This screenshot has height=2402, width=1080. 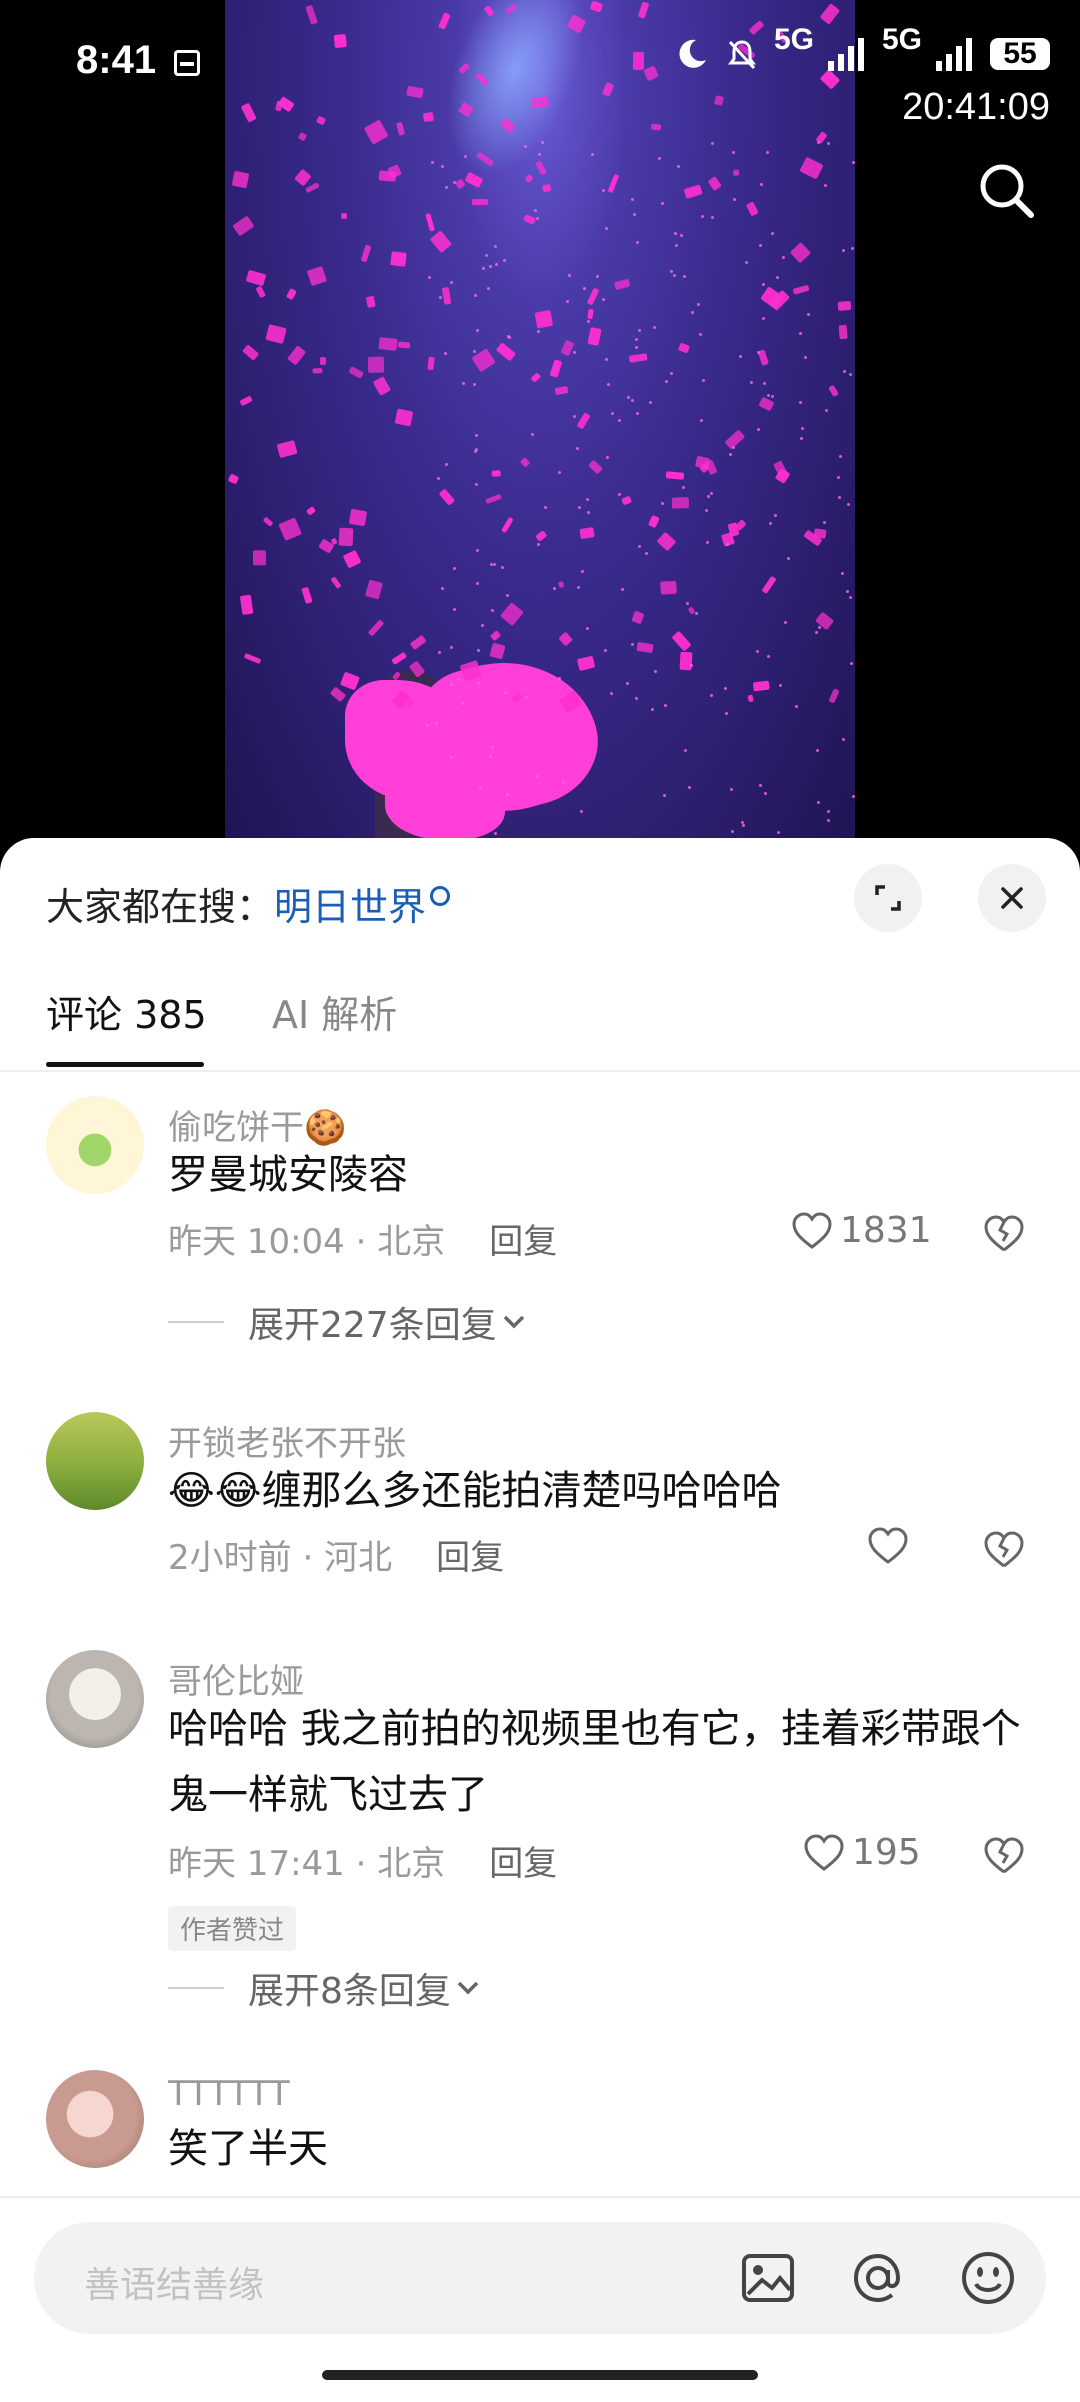 I want to click on comment-username: TTTTTT, so click(x=229, y=2094).